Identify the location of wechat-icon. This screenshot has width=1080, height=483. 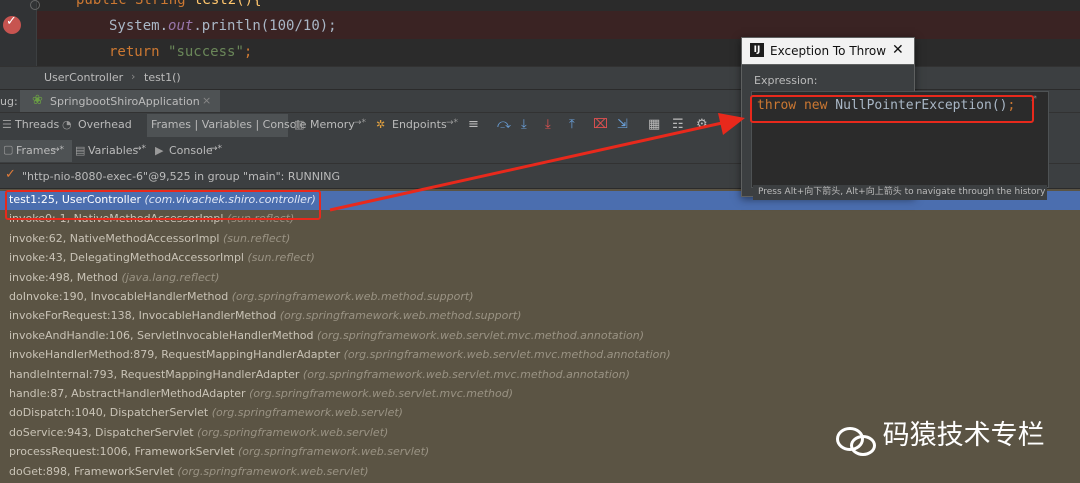
(855, 439).